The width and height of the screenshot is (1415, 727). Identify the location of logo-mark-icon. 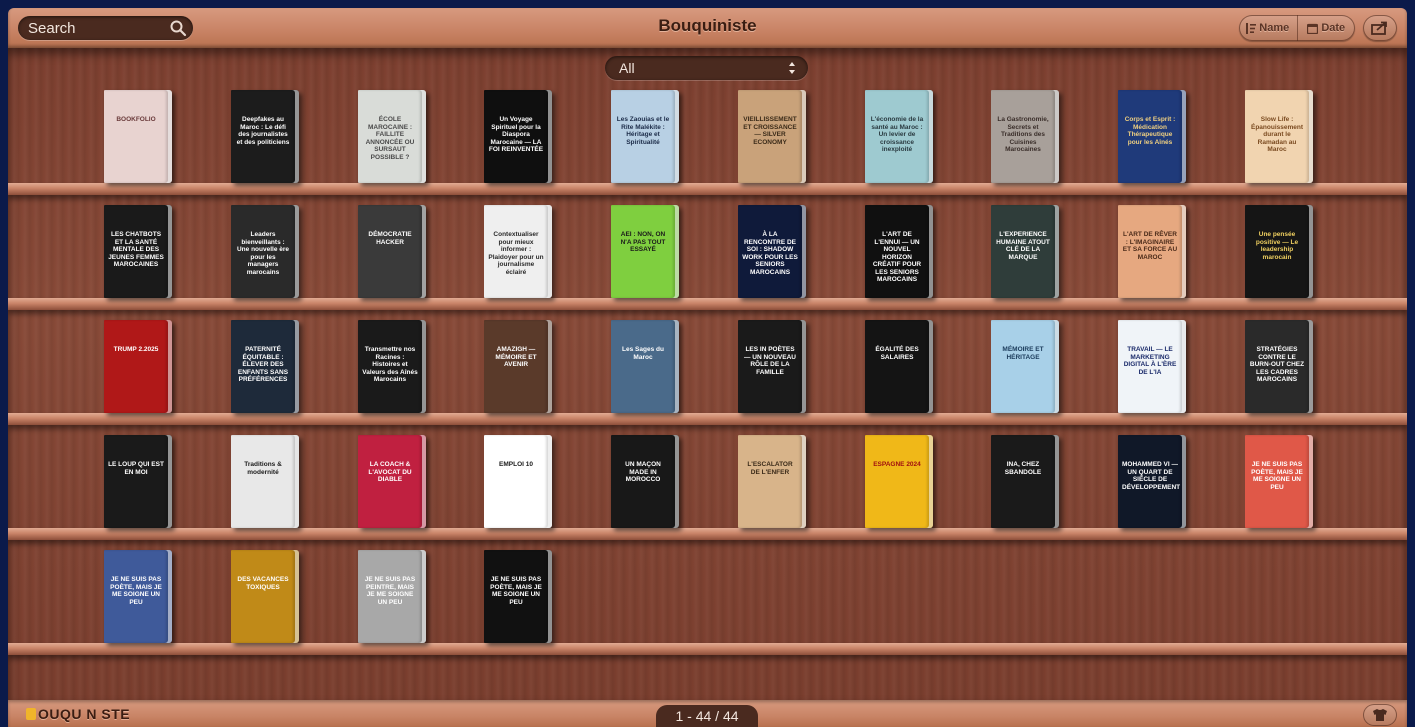
(31, 714).